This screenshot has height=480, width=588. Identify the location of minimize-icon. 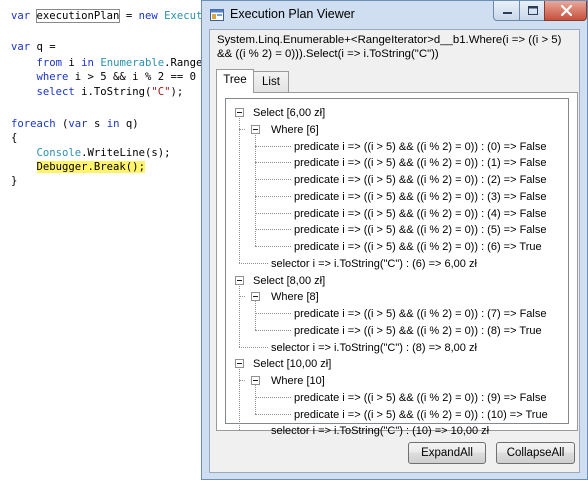
(507, 13).